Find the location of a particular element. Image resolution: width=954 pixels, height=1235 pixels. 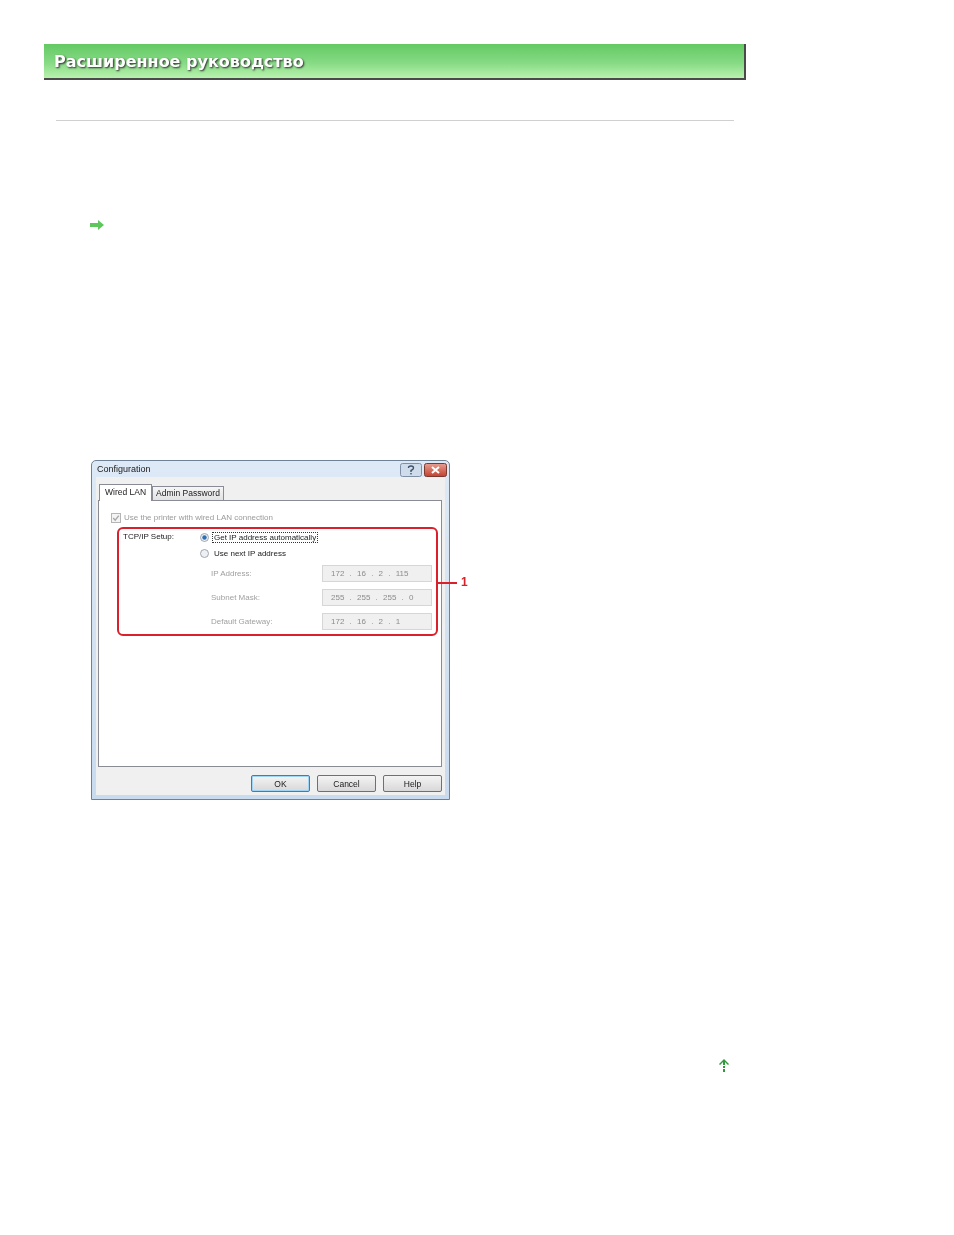

arrow-up-icon is located at coordinates (724, 1065).